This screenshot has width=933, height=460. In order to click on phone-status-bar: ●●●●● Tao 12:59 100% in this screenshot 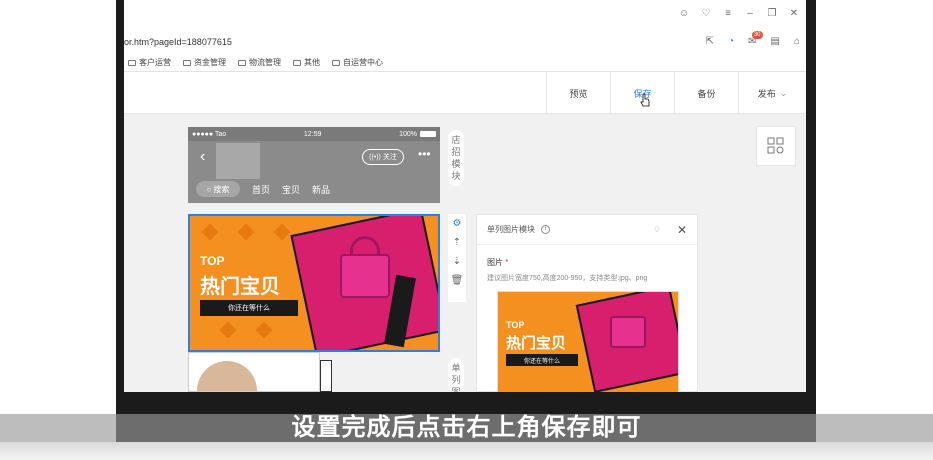, I will do `click(314, 134)`.